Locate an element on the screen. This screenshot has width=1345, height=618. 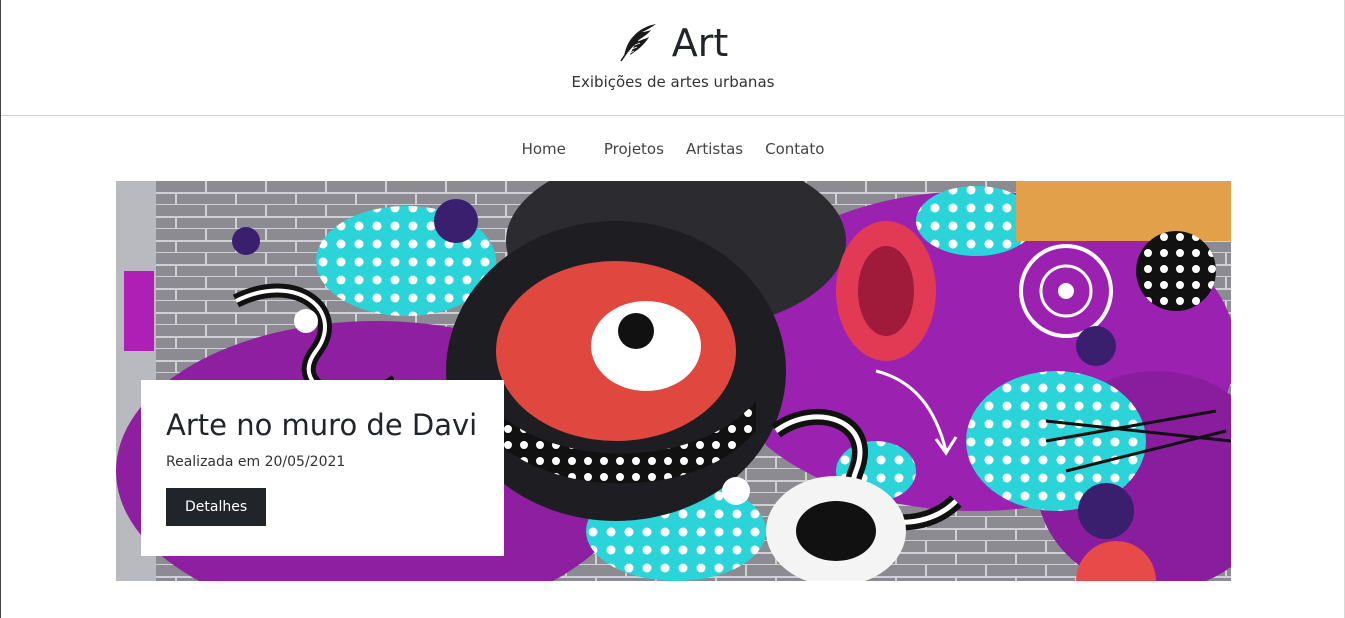
brand: Art is located at coordinates (673, 32).